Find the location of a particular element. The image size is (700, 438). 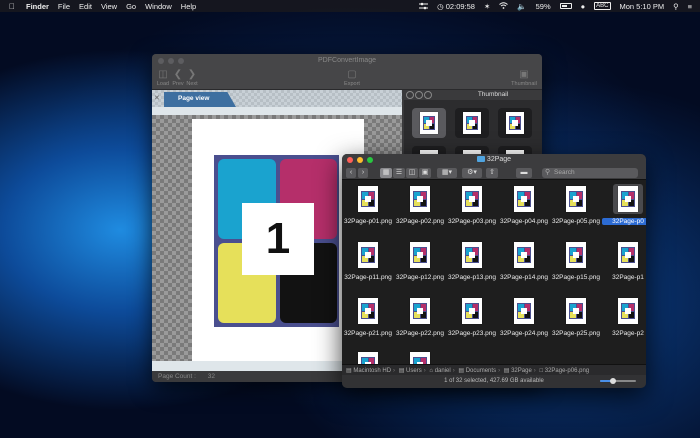

file-item: 32Page-p25.png is located at coordinates (576, 319).